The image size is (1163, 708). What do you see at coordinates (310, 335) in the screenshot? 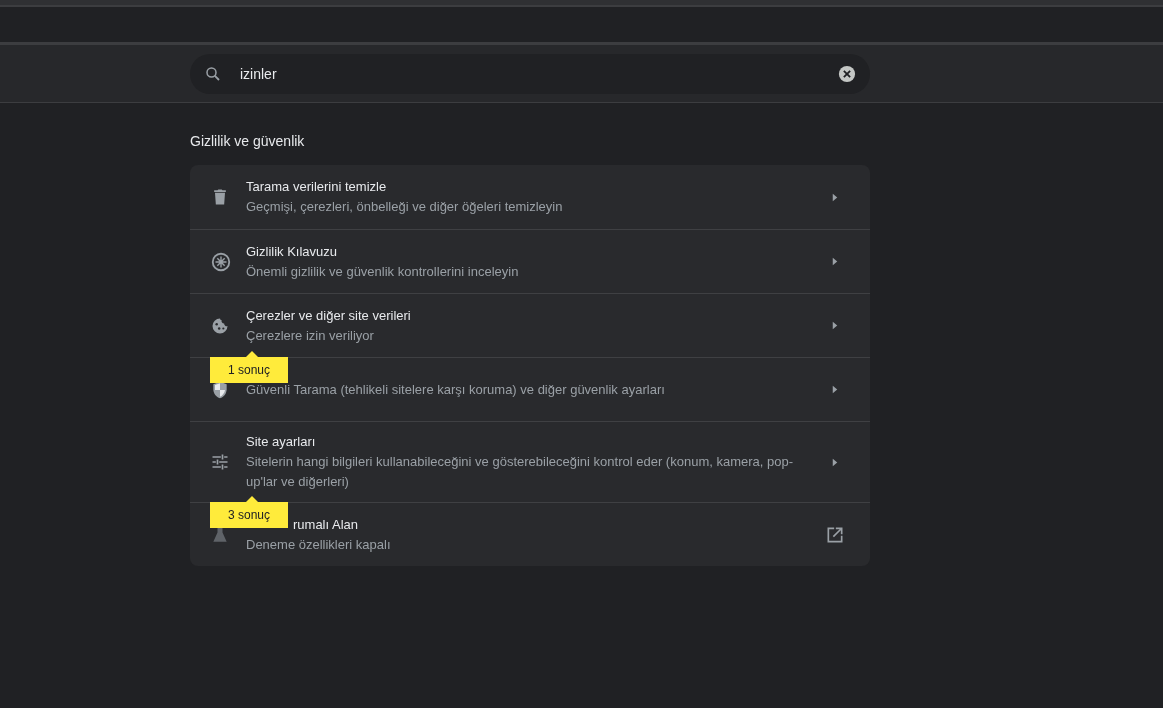
I see `row-subtitle: Çerezlere izin veriliyor` at bounding box center [310, 335].